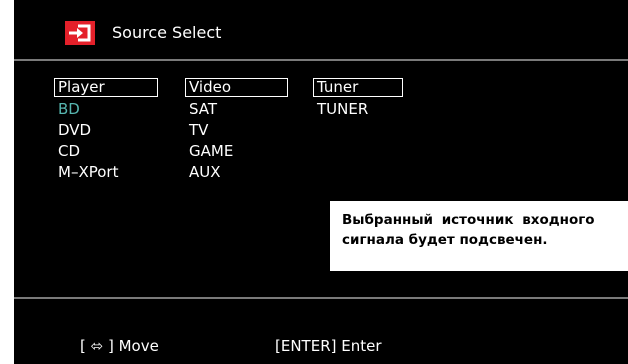  I want to click on source-item-tv: TV, so click(236, 130).